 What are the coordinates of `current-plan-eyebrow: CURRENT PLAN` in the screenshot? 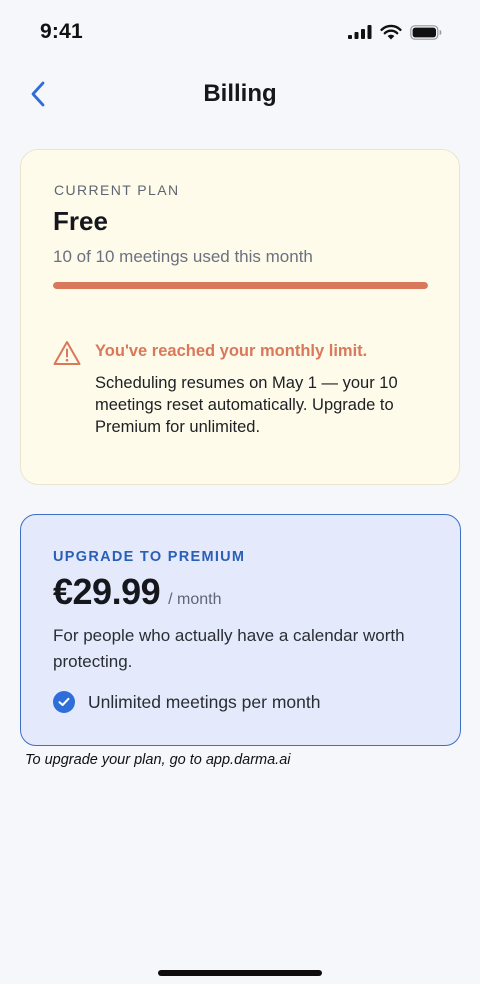 It's located at (117, 190).